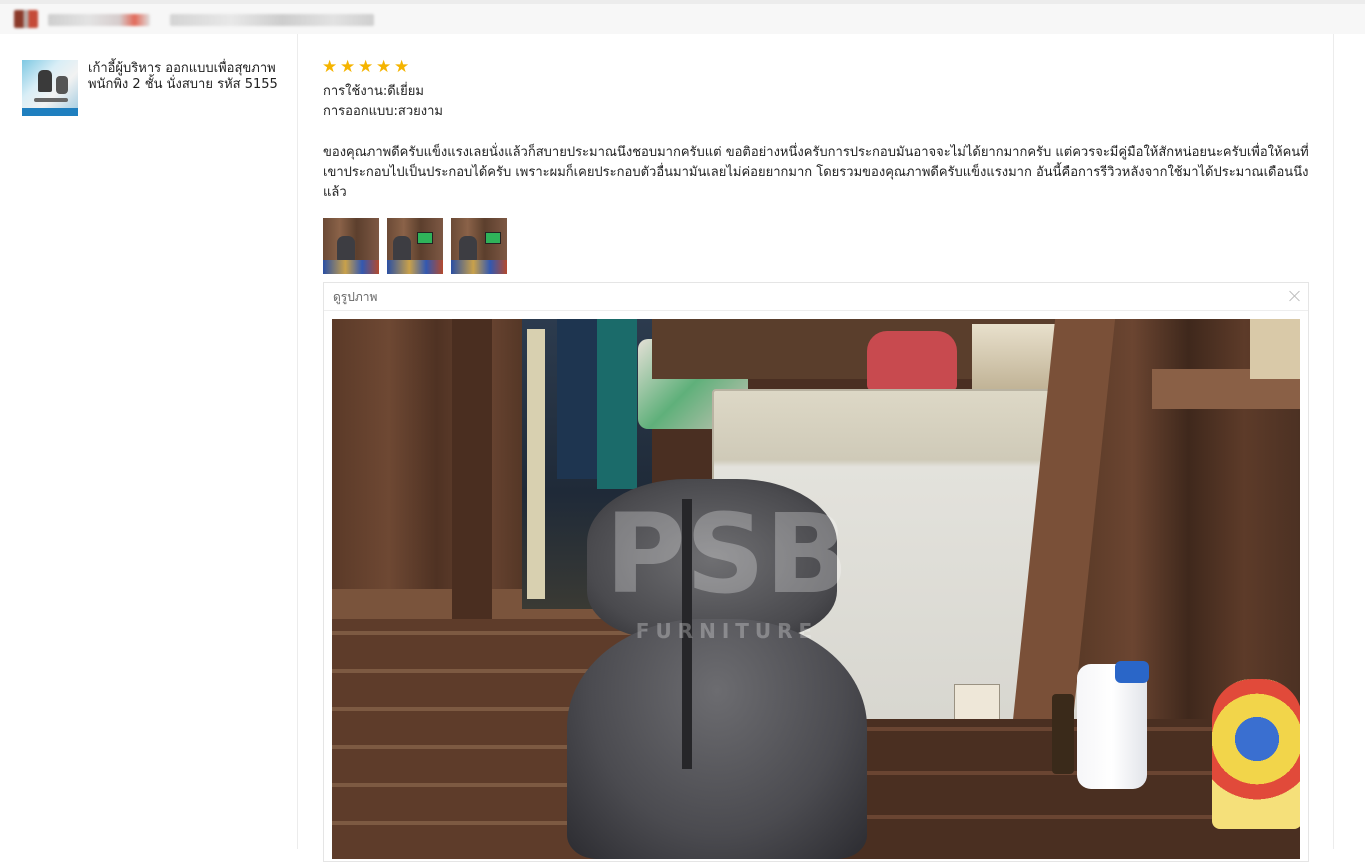  I want to click on watermark-subtext: FURNITURE, so click(727, 631).